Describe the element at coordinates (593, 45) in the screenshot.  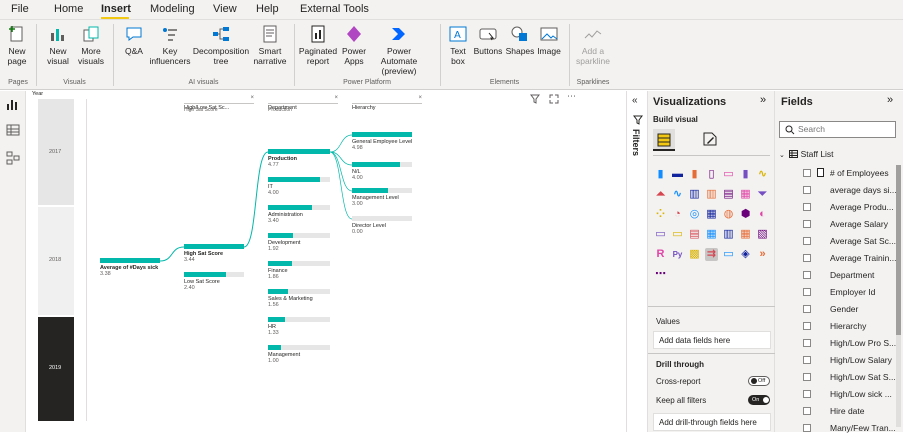
I see `add-sparkline-button: Add a sparkline` at that location.